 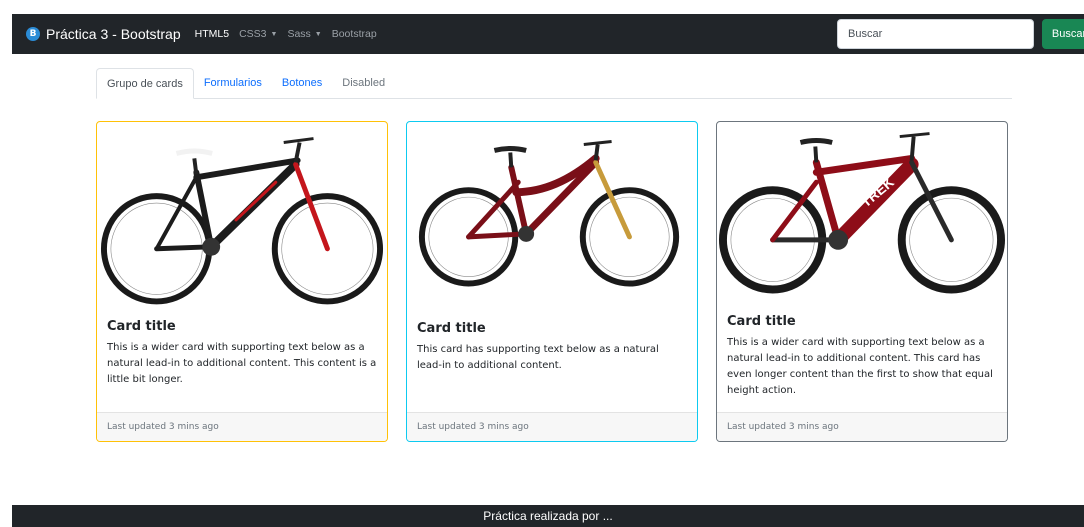 I want to click on tab-botones: Botones, so click(x=302, y=83).